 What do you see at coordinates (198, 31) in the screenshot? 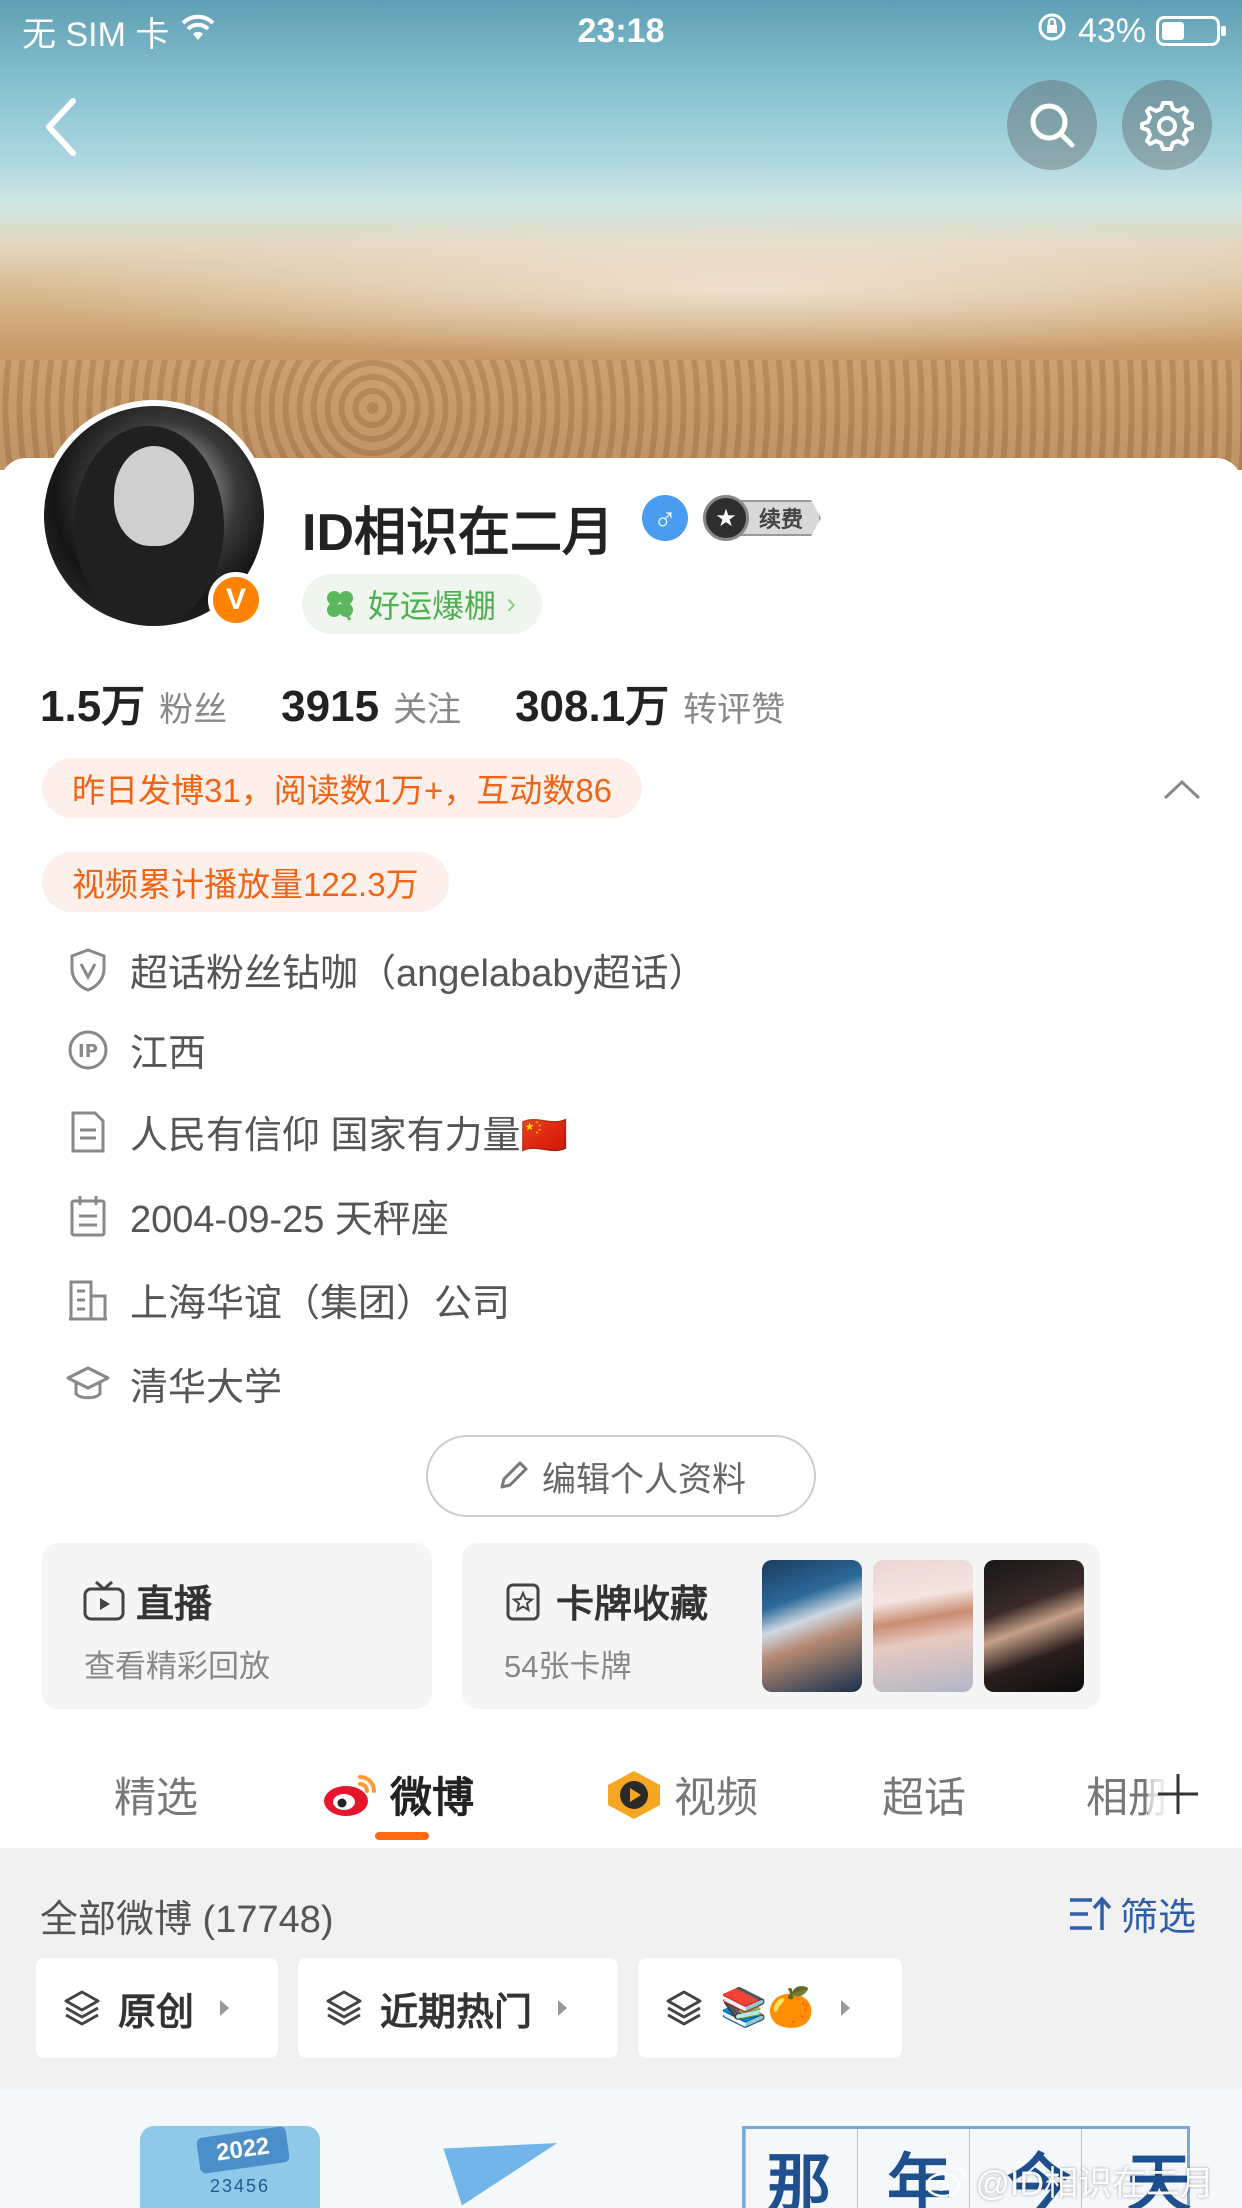
I see `wifi-icon` at bounding box center [198, 31].